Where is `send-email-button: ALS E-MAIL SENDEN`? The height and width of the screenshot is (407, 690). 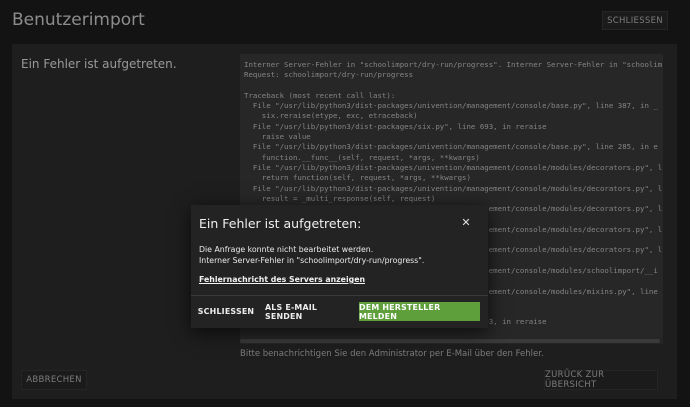 send-email-button: ALS E-MAIL SENDEN is located at coordinates (307, 311).